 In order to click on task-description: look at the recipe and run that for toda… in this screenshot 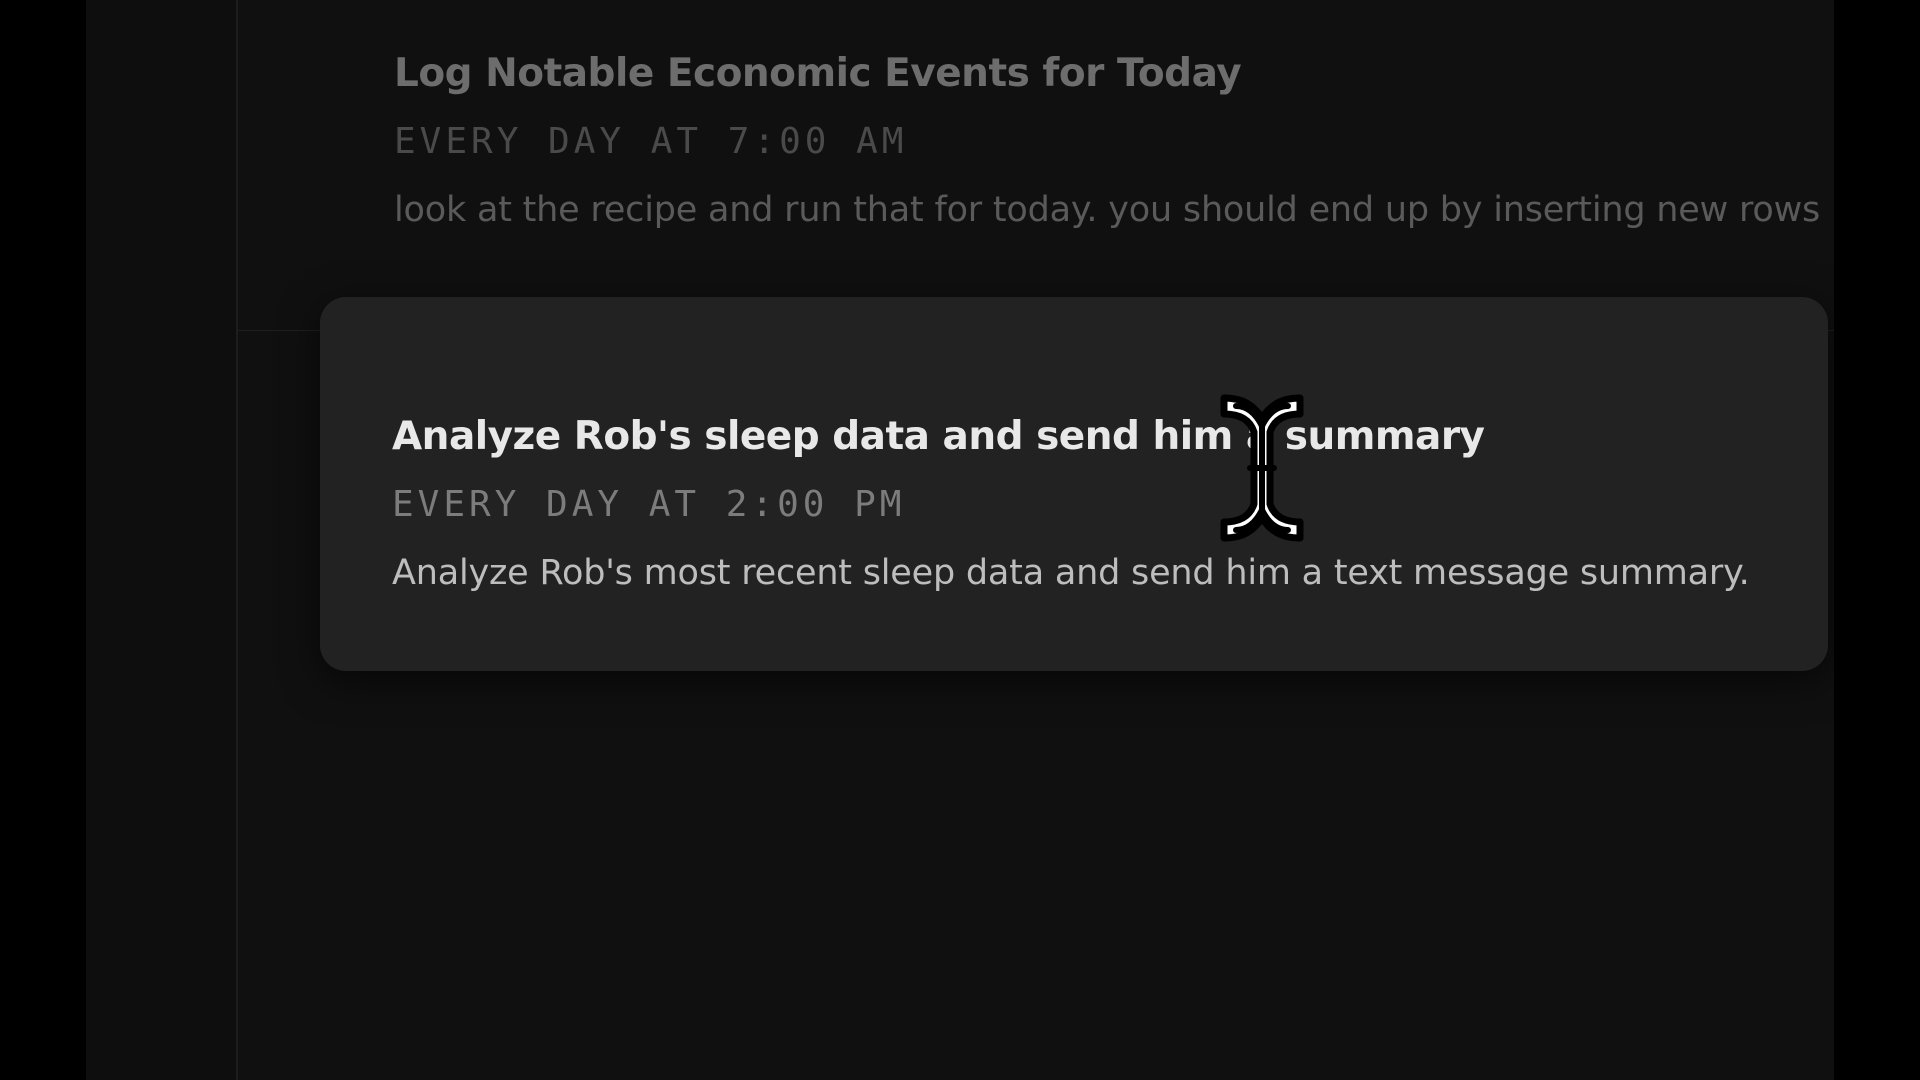, I will do `click(1114, 210)`.